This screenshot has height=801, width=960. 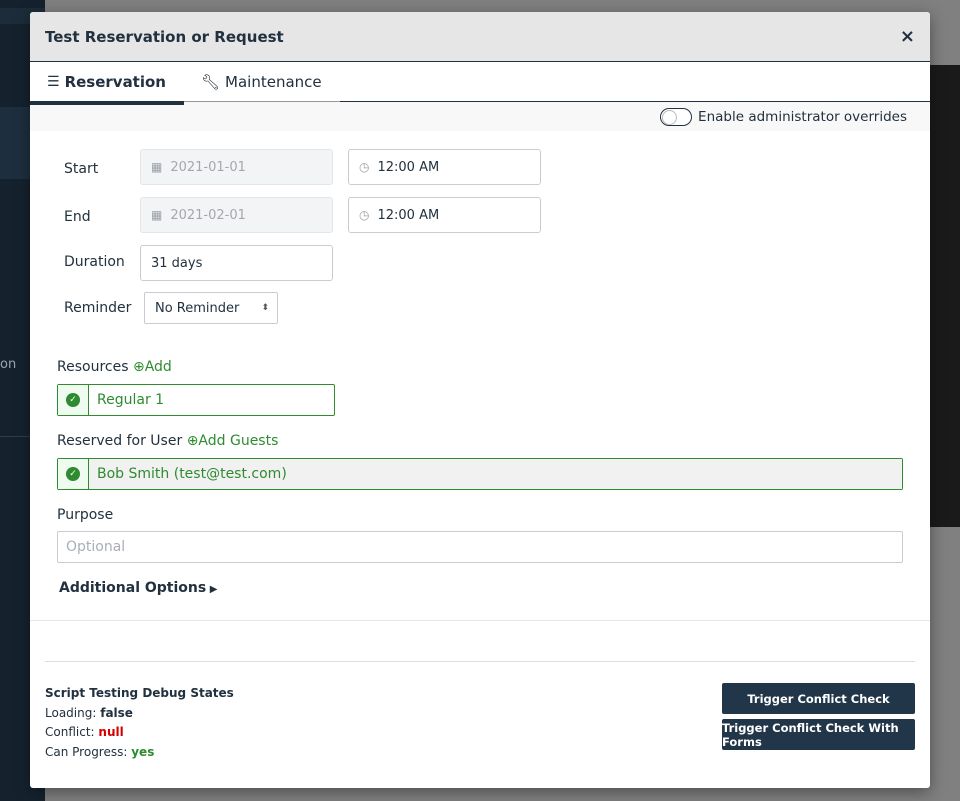 What do you see at coordinates (265, 308) in the screenshot?
I see `sort-icon: ⬍` at bounding box center [265, 308].